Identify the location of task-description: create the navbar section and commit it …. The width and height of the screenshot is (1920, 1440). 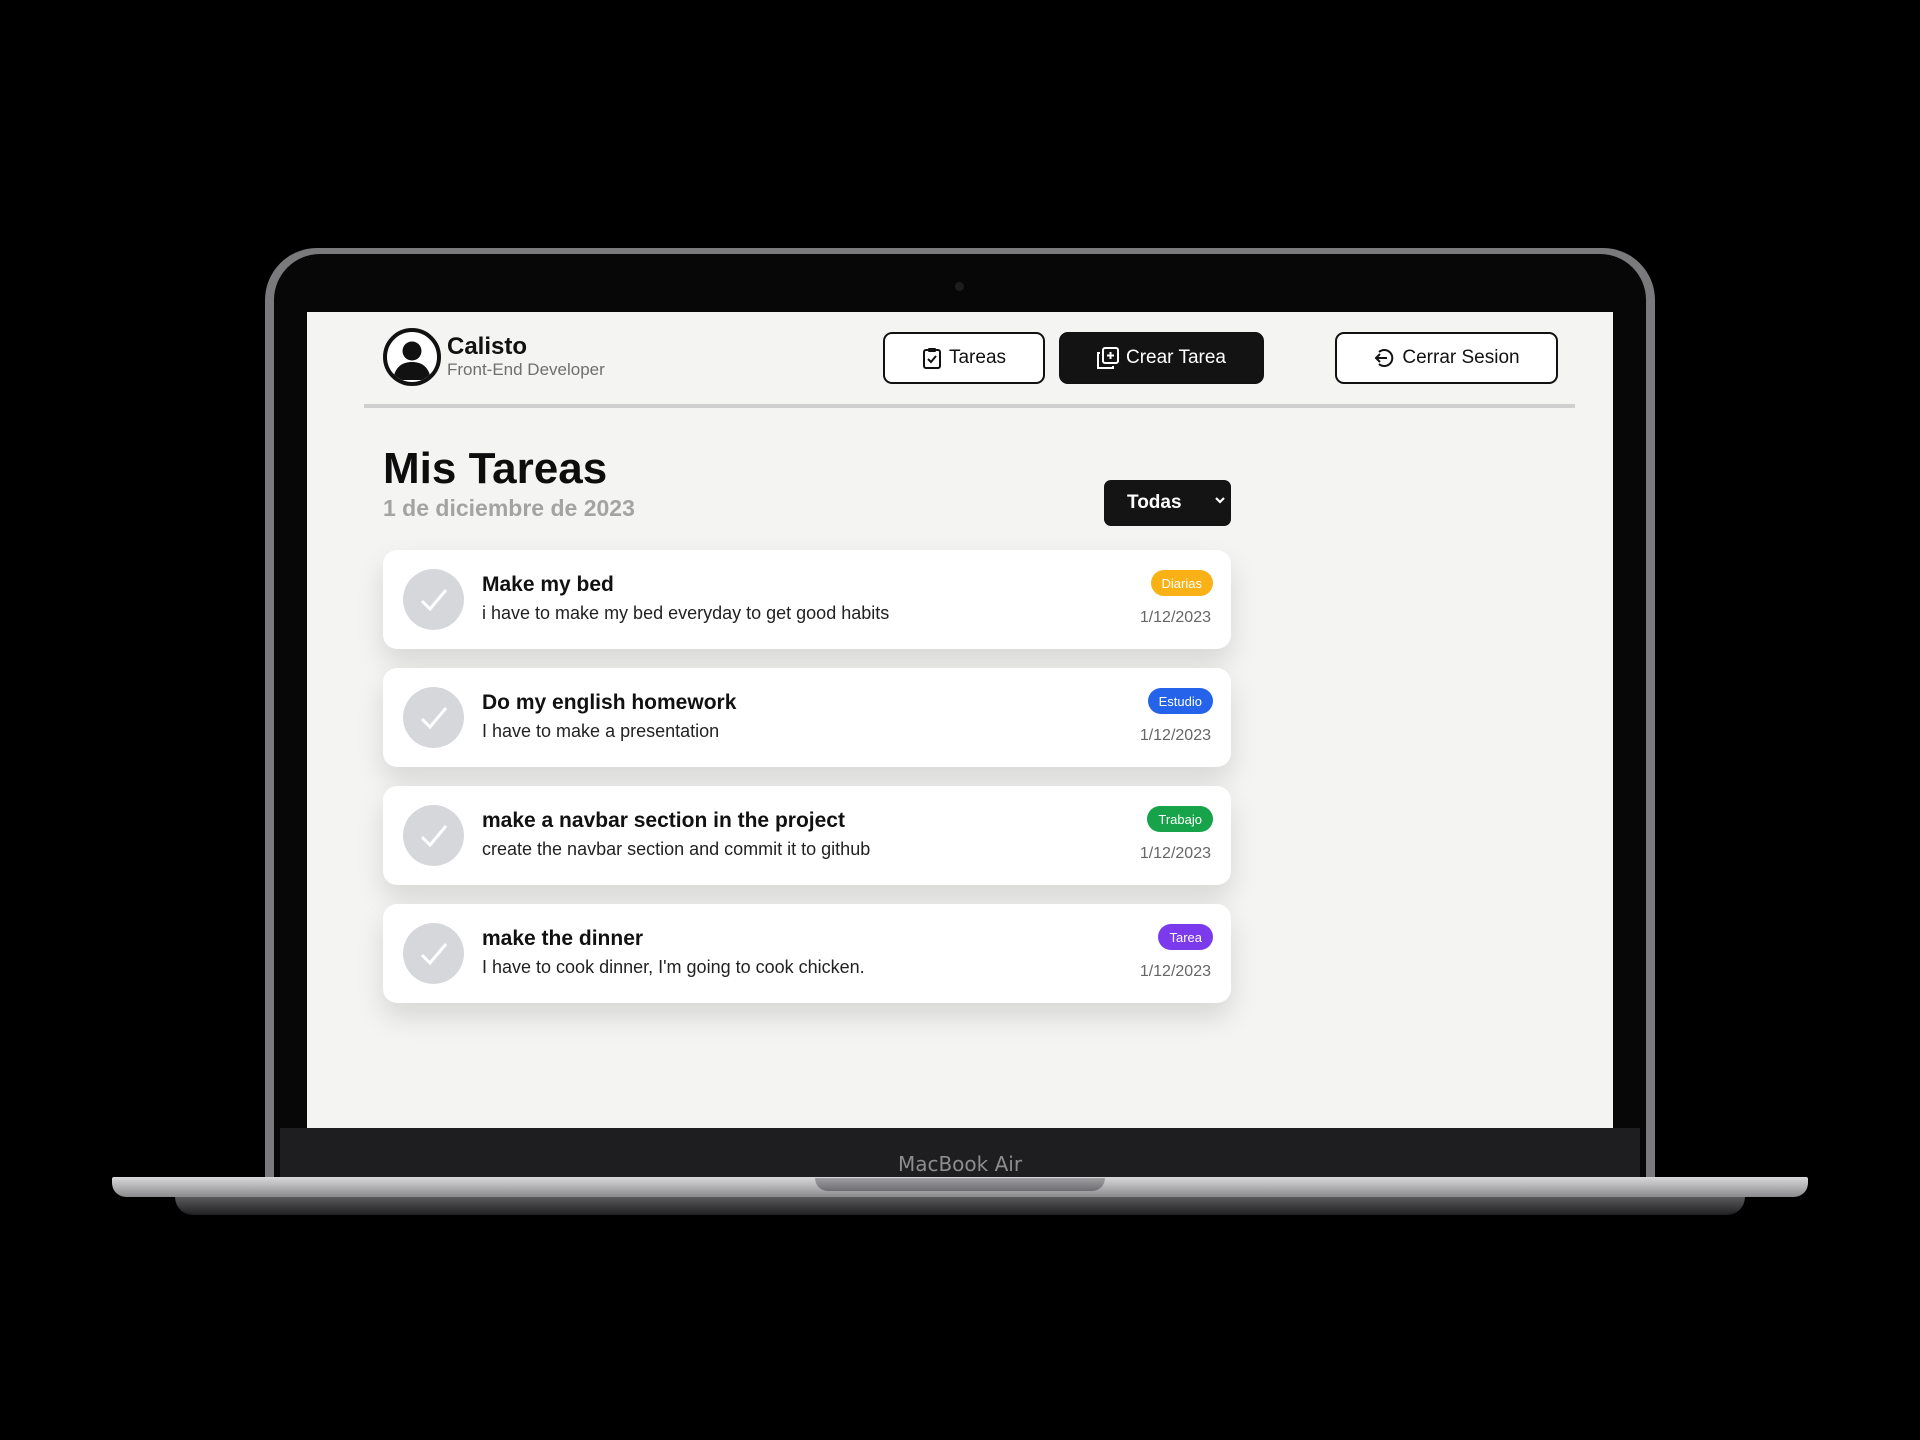
(676, 849).